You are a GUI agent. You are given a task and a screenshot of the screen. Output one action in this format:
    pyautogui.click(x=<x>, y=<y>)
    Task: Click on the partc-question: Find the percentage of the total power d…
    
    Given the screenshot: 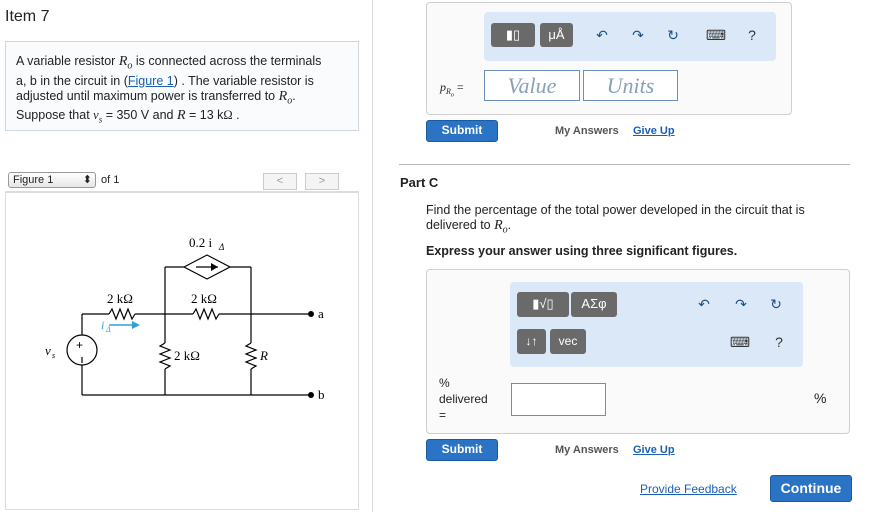 What is the action you would take?
    pyautogui.click(x=615, y=219)
    